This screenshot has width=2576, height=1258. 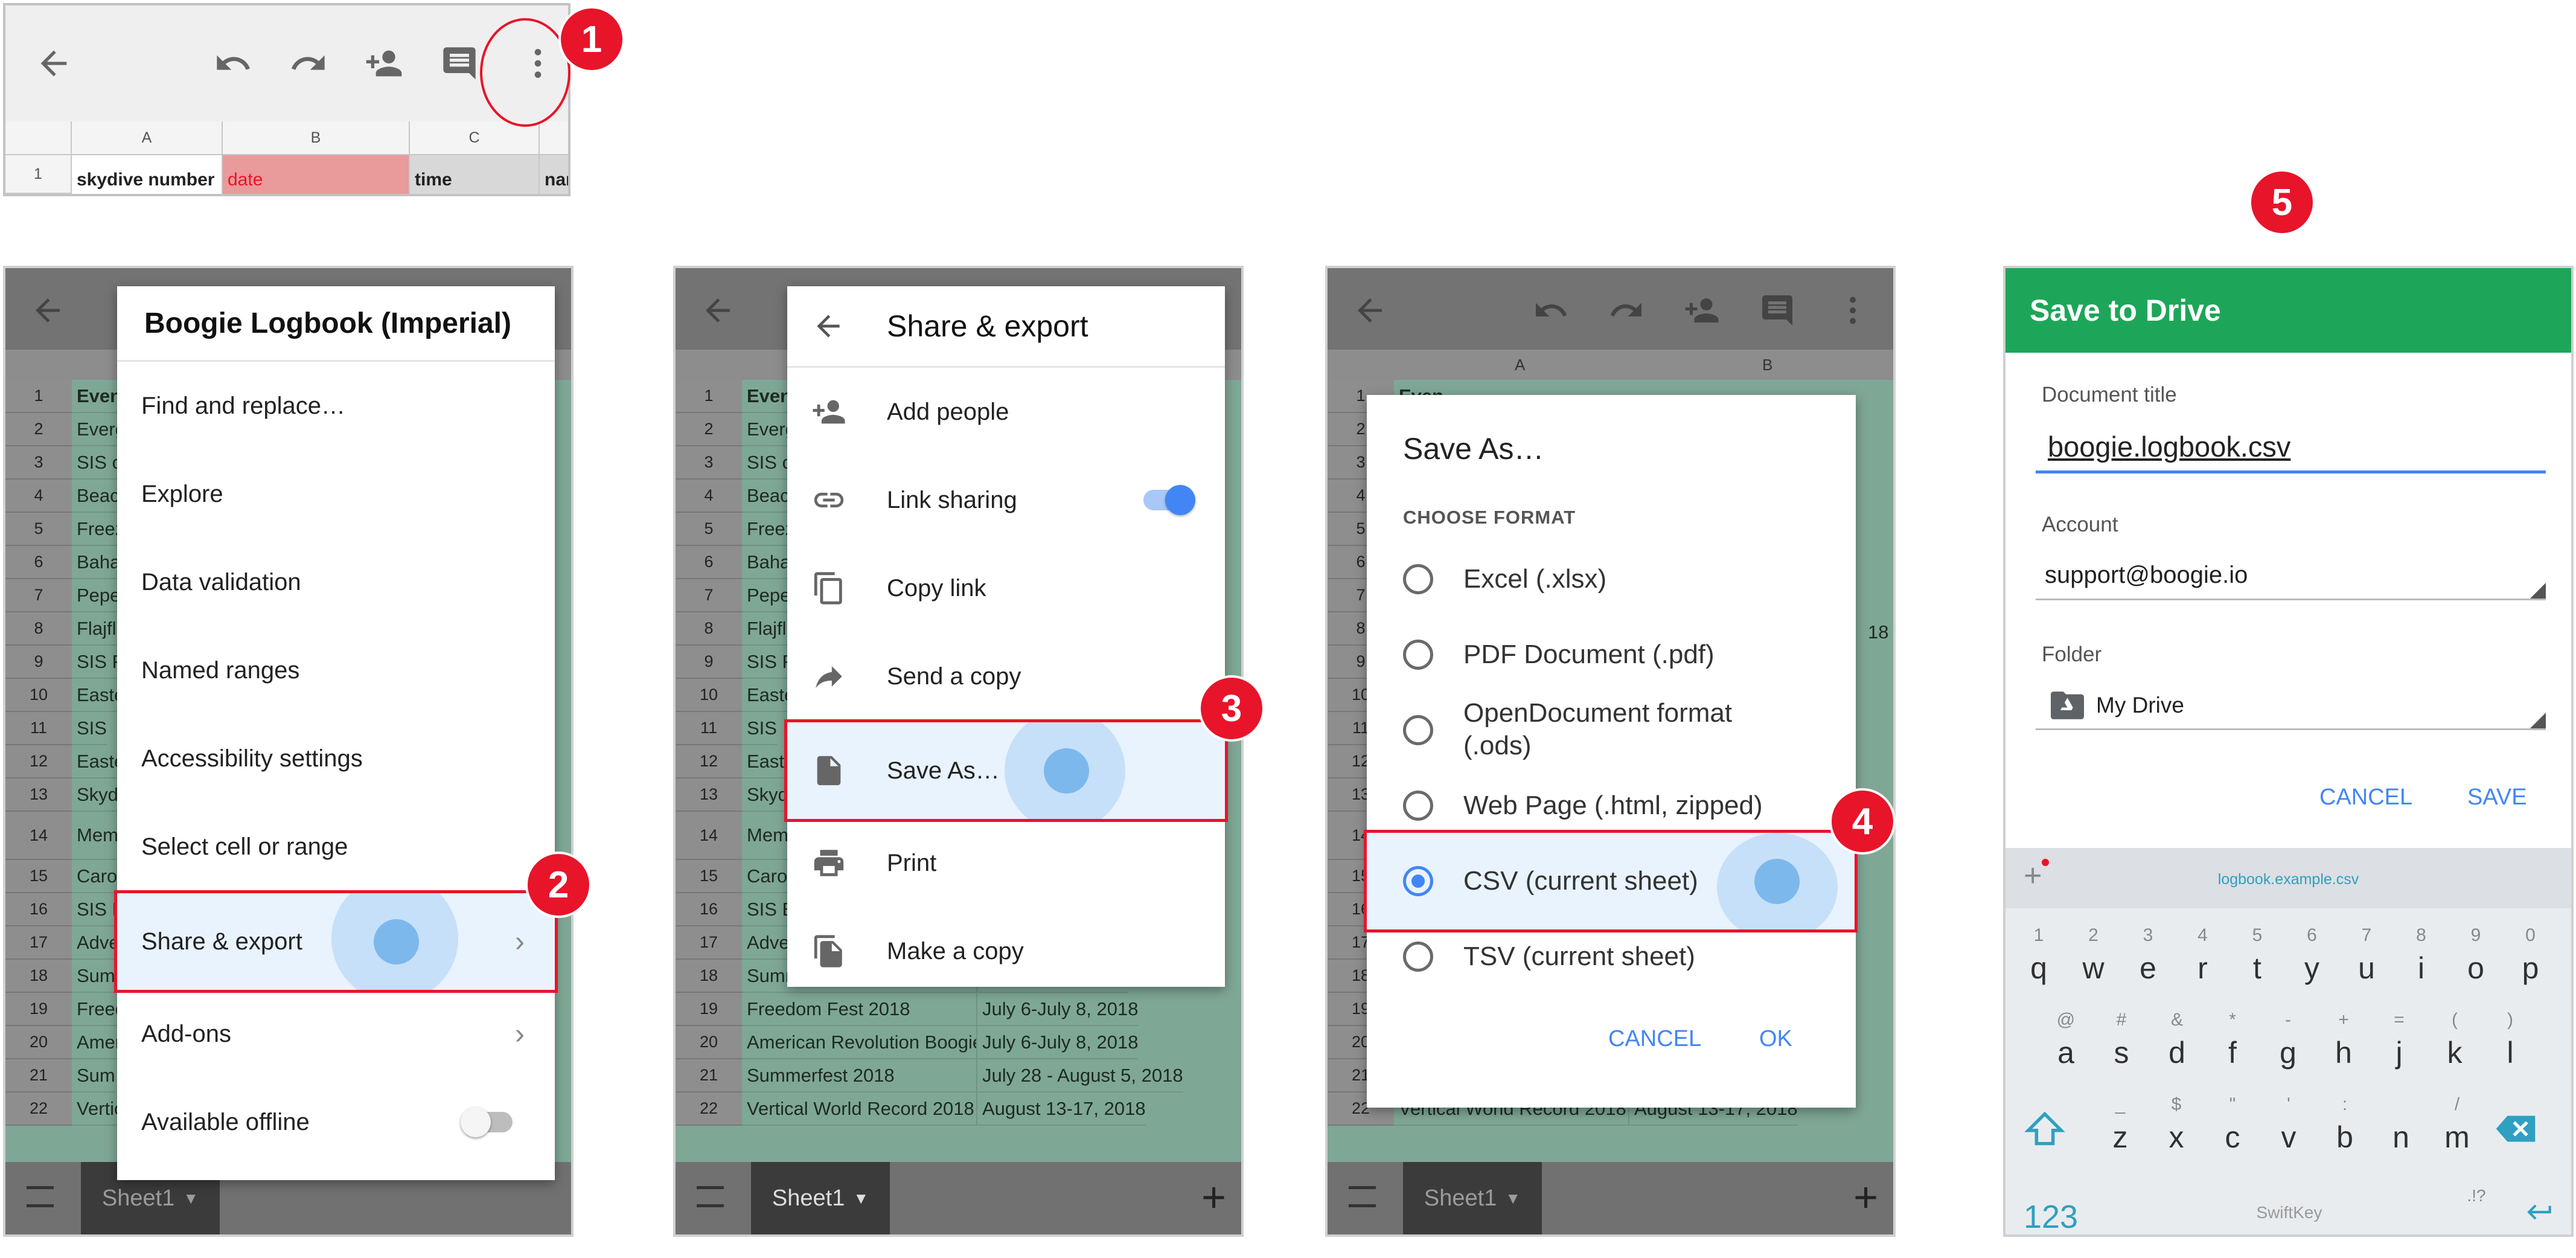 What do you see at coordinates (233, 63) in the screenshot?
I see `undo-icon` at bounding box center [233, 63].